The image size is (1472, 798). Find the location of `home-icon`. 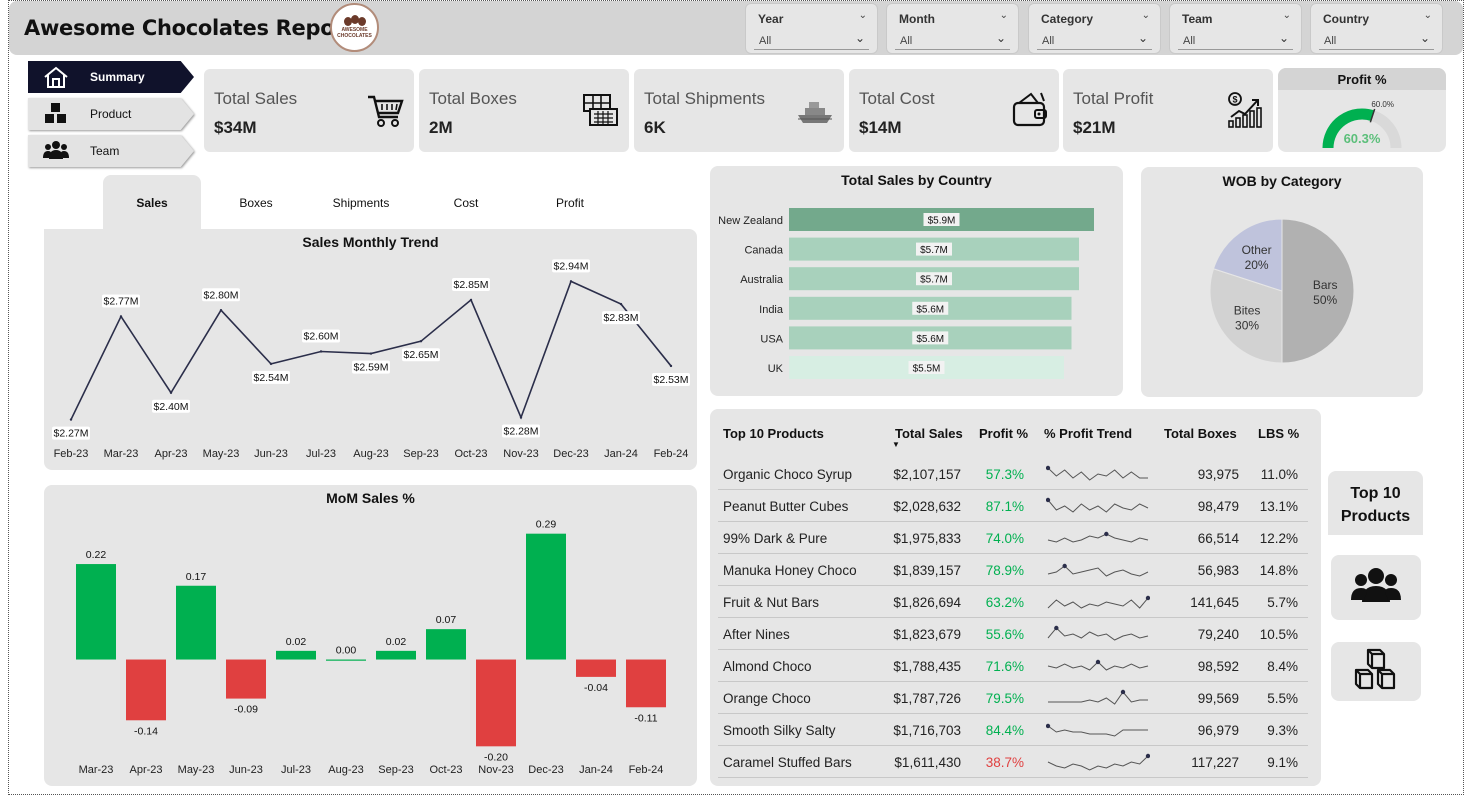

home-icon is located at coordinates (56, 77).